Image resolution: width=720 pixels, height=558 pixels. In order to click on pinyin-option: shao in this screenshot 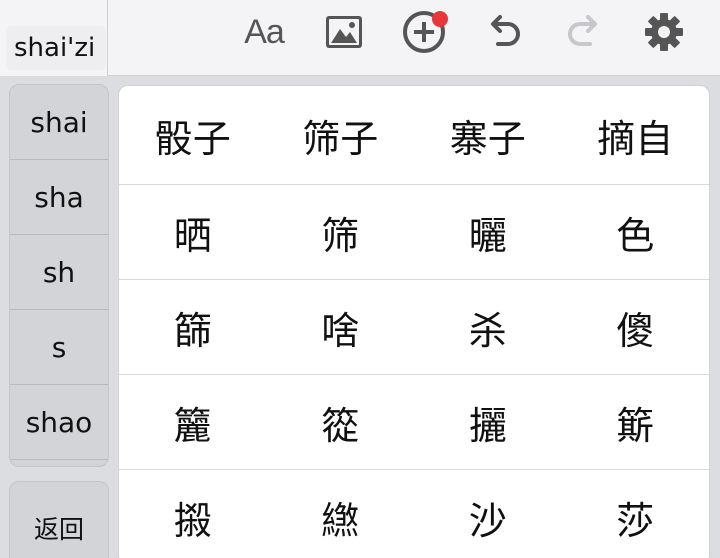, I will do `click(59, 422)`.